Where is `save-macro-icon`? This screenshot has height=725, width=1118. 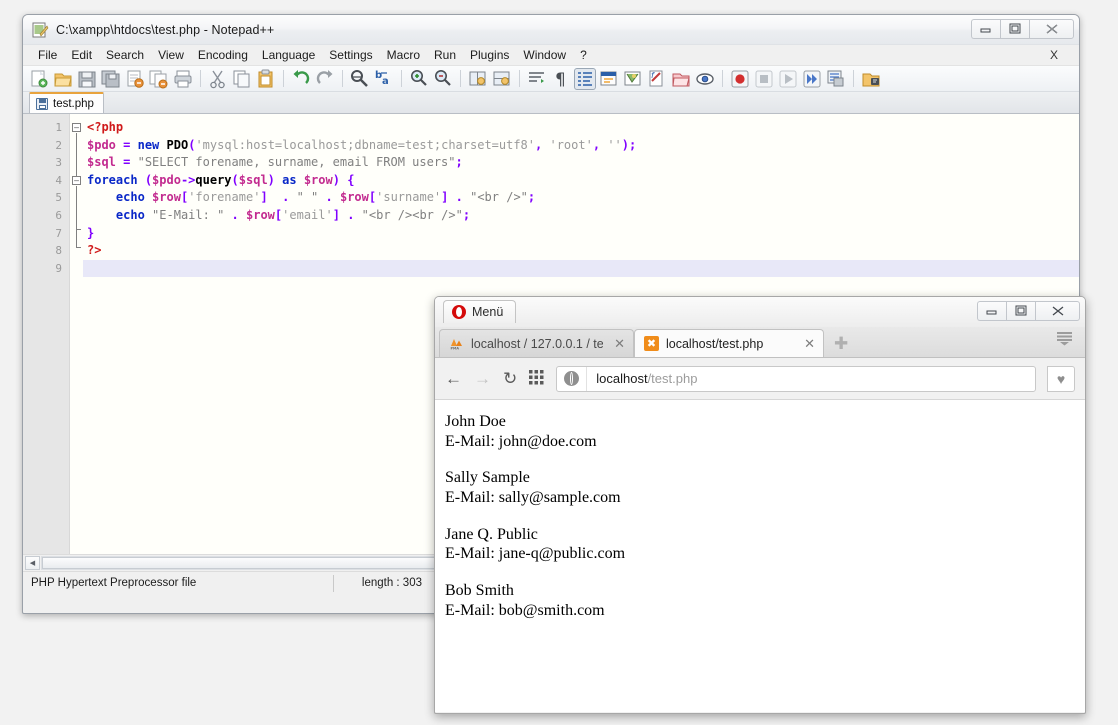 save-macro-icon is located at coordinates (836, 79).